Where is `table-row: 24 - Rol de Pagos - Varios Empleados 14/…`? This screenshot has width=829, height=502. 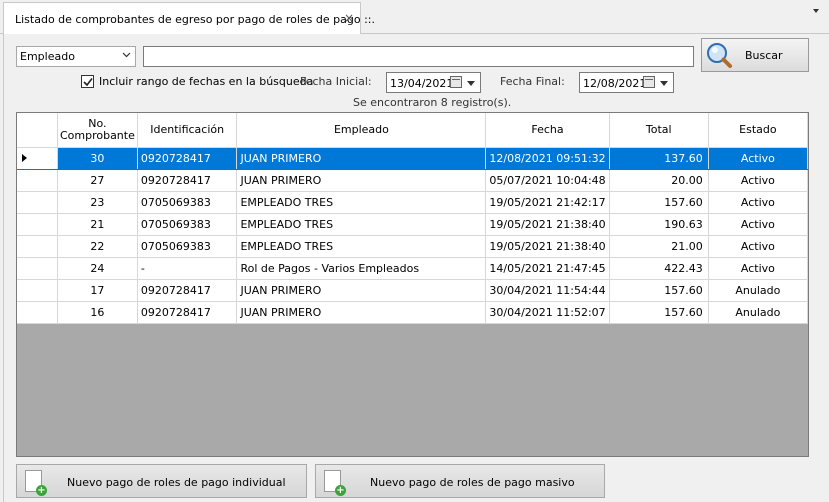
table-row: 24 - Rol de Pagos - Varios Empleados 14/… is located at coordinates (412, 268).